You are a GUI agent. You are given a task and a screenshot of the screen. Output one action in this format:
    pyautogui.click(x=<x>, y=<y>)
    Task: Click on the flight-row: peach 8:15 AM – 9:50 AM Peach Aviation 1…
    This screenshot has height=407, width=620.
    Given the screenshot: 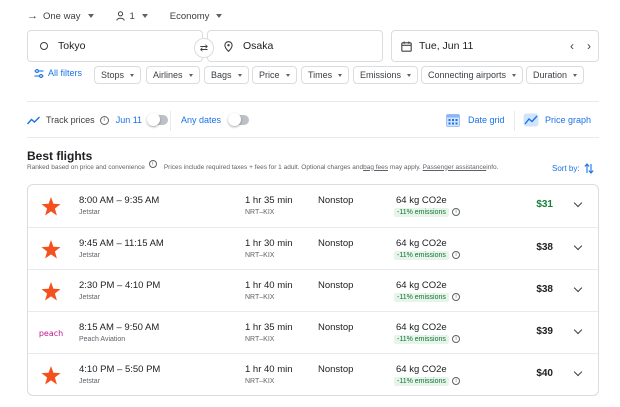 What is the action you would take?
    pyautogui.click(x=313, y=332)
    